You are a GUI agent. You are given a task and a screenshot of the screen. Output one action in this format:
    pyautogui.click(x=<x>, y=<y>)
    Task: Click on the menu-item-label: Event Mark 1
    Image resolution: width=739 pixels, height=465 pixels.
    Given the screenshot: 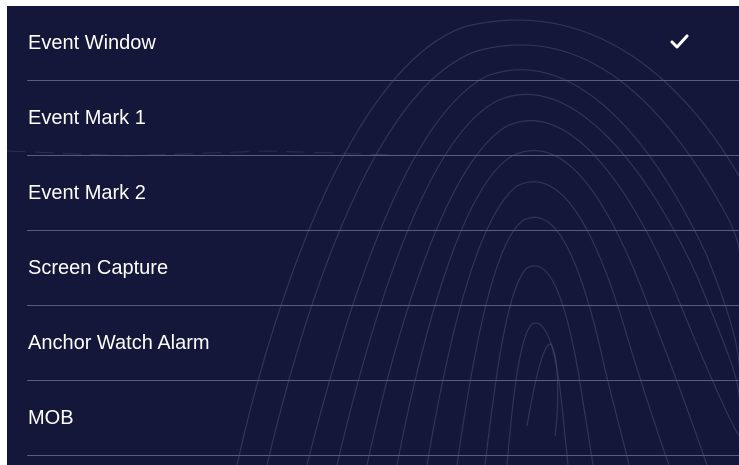 What is the action you would take?
    pyautogui.click(x=87, y=118)
    